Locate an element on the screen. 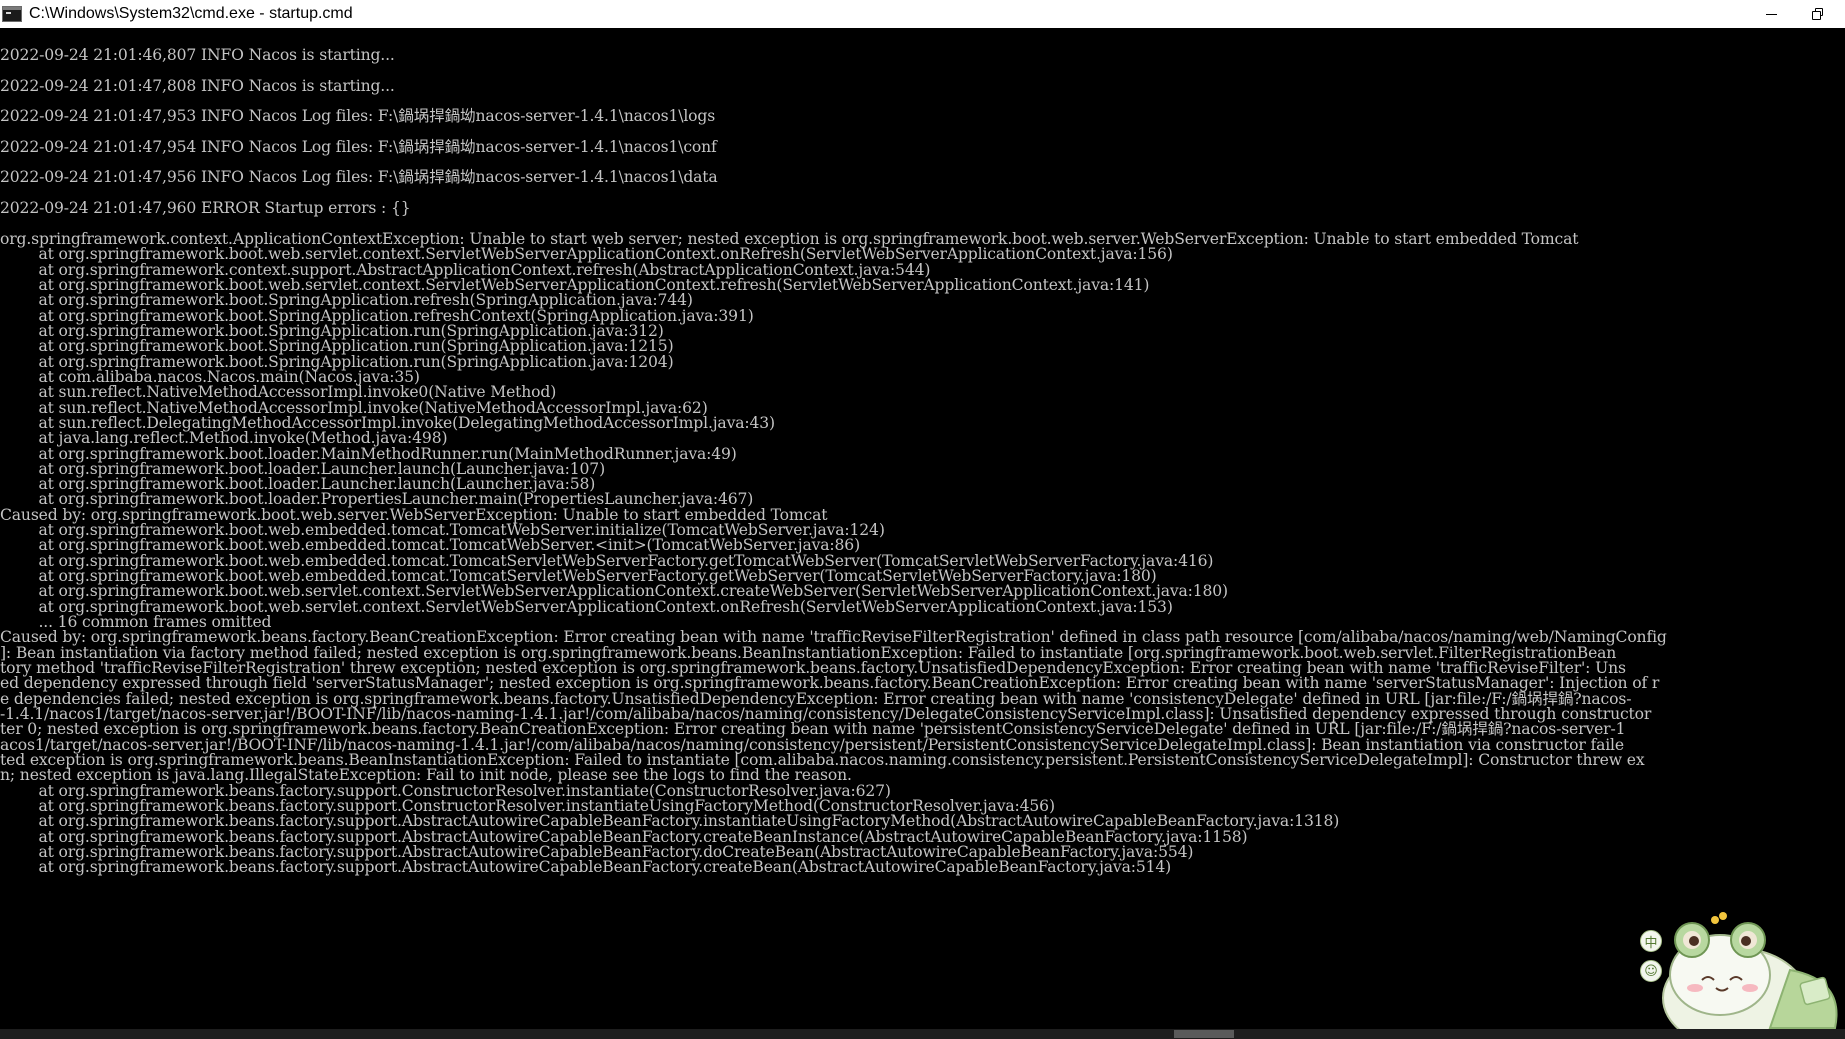  cmd-app-icon is located at coordinates (12, 14).